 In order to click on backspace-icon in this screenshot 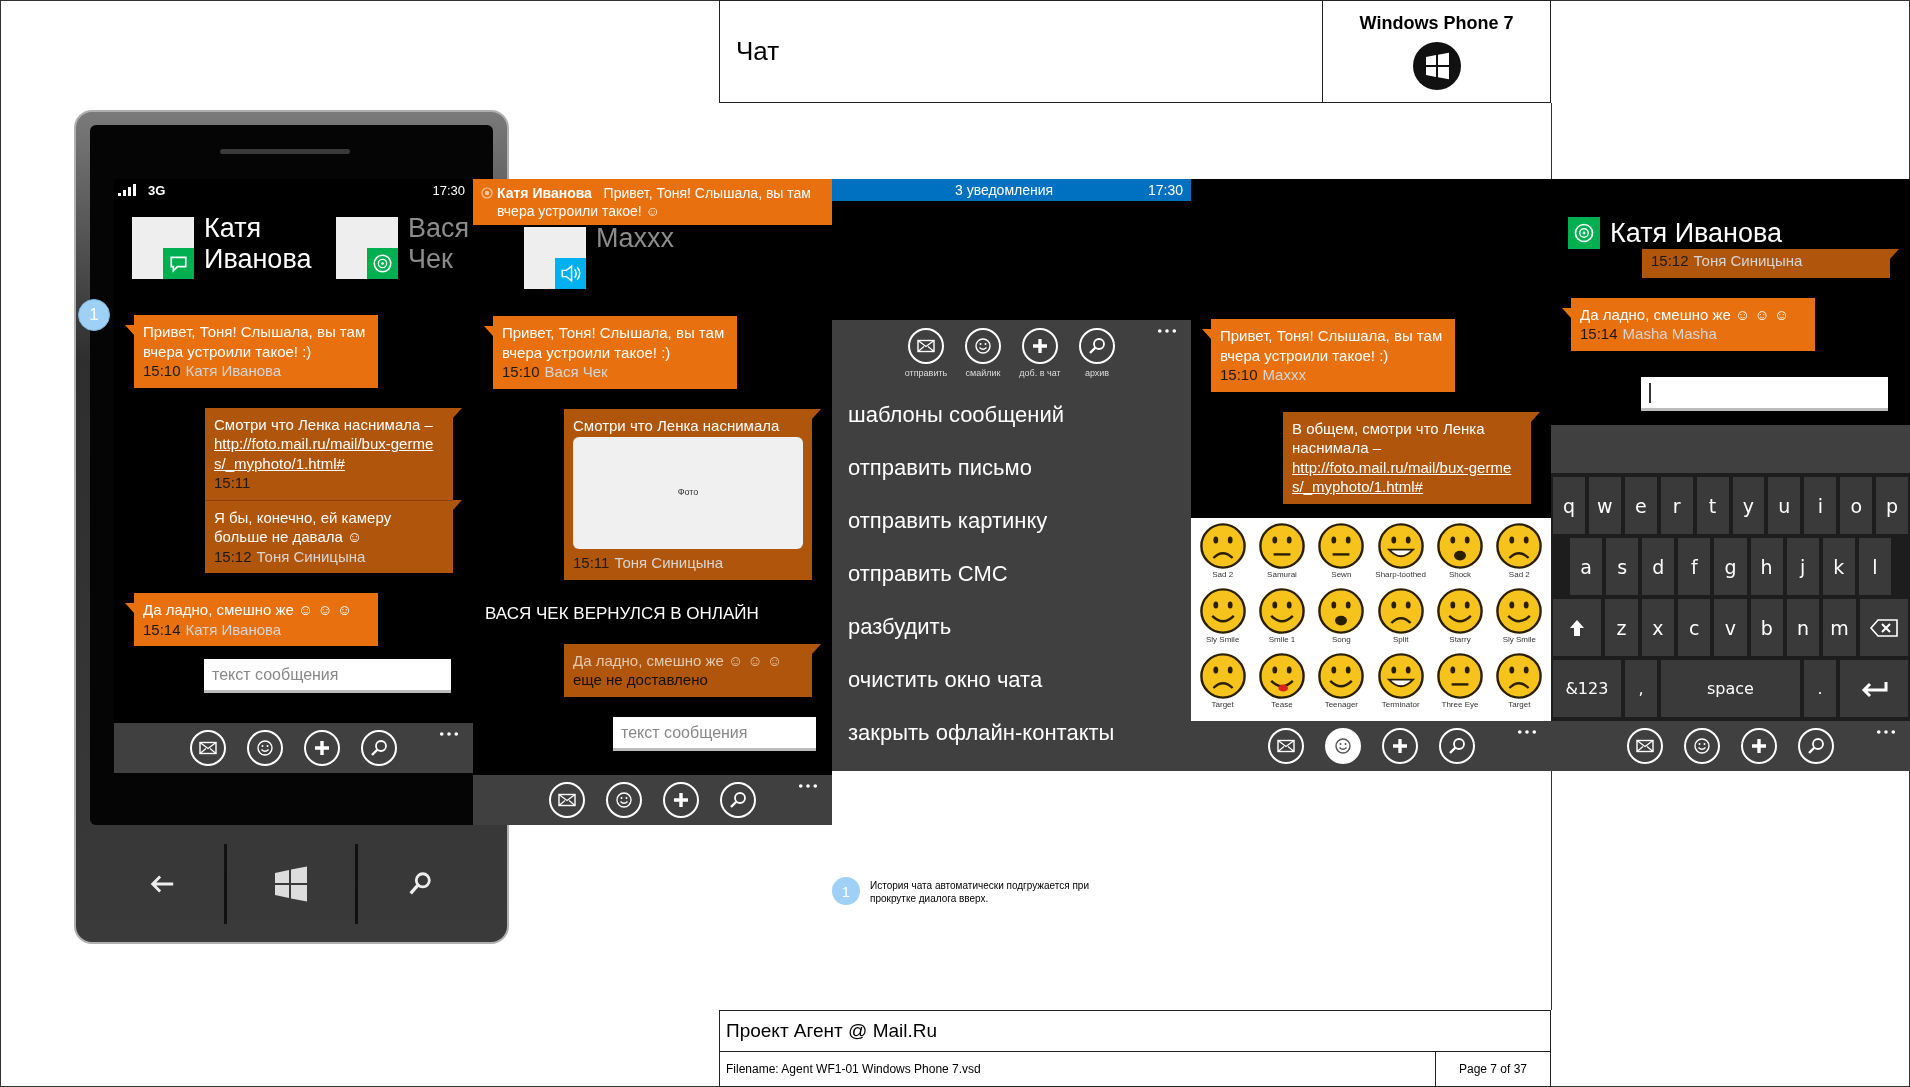, I will do `click(1883, 627)`.